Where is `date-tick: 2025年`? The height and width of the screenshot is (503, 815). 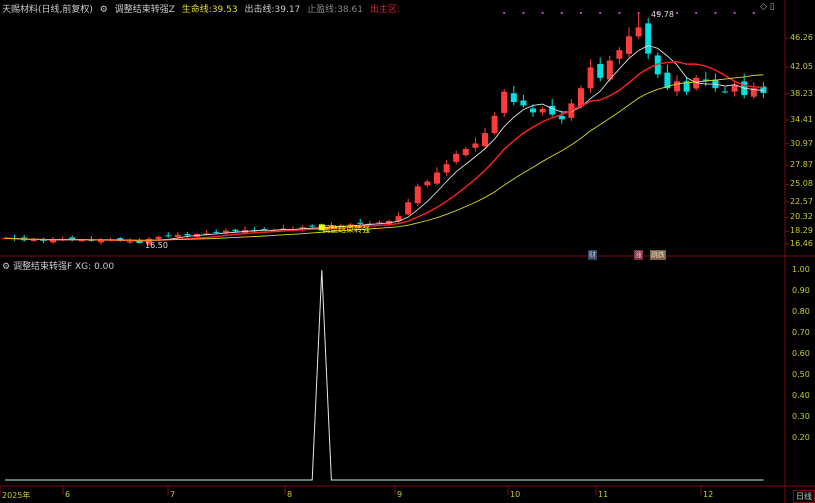 date-tick: 2025年 is located at coordinates (16, 495).